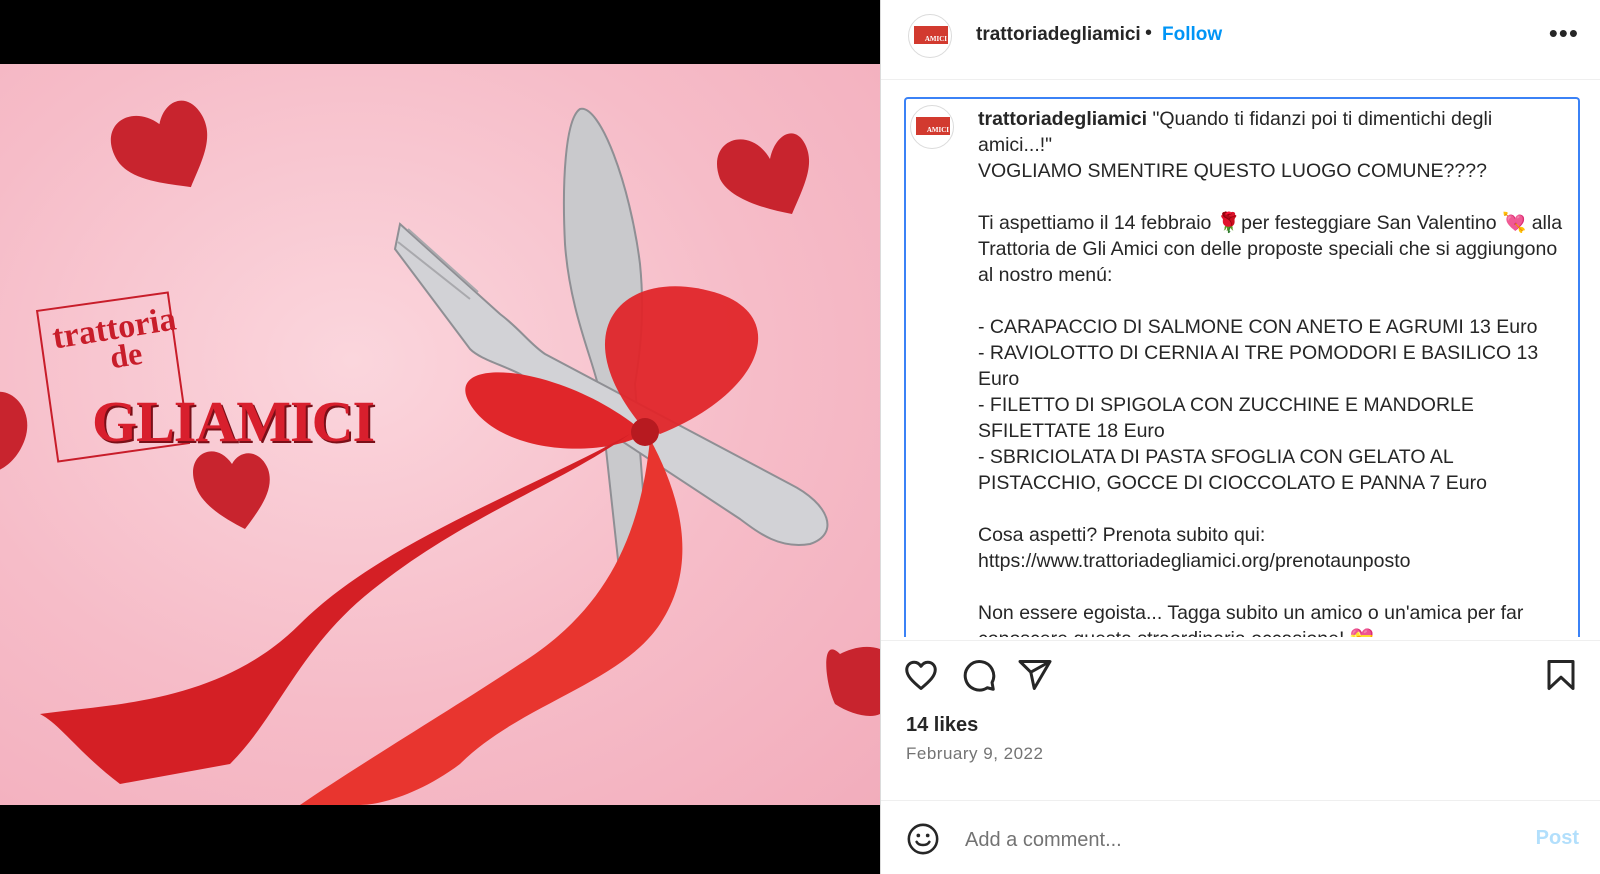  I want to click on action-bar, so click(1240, 675).